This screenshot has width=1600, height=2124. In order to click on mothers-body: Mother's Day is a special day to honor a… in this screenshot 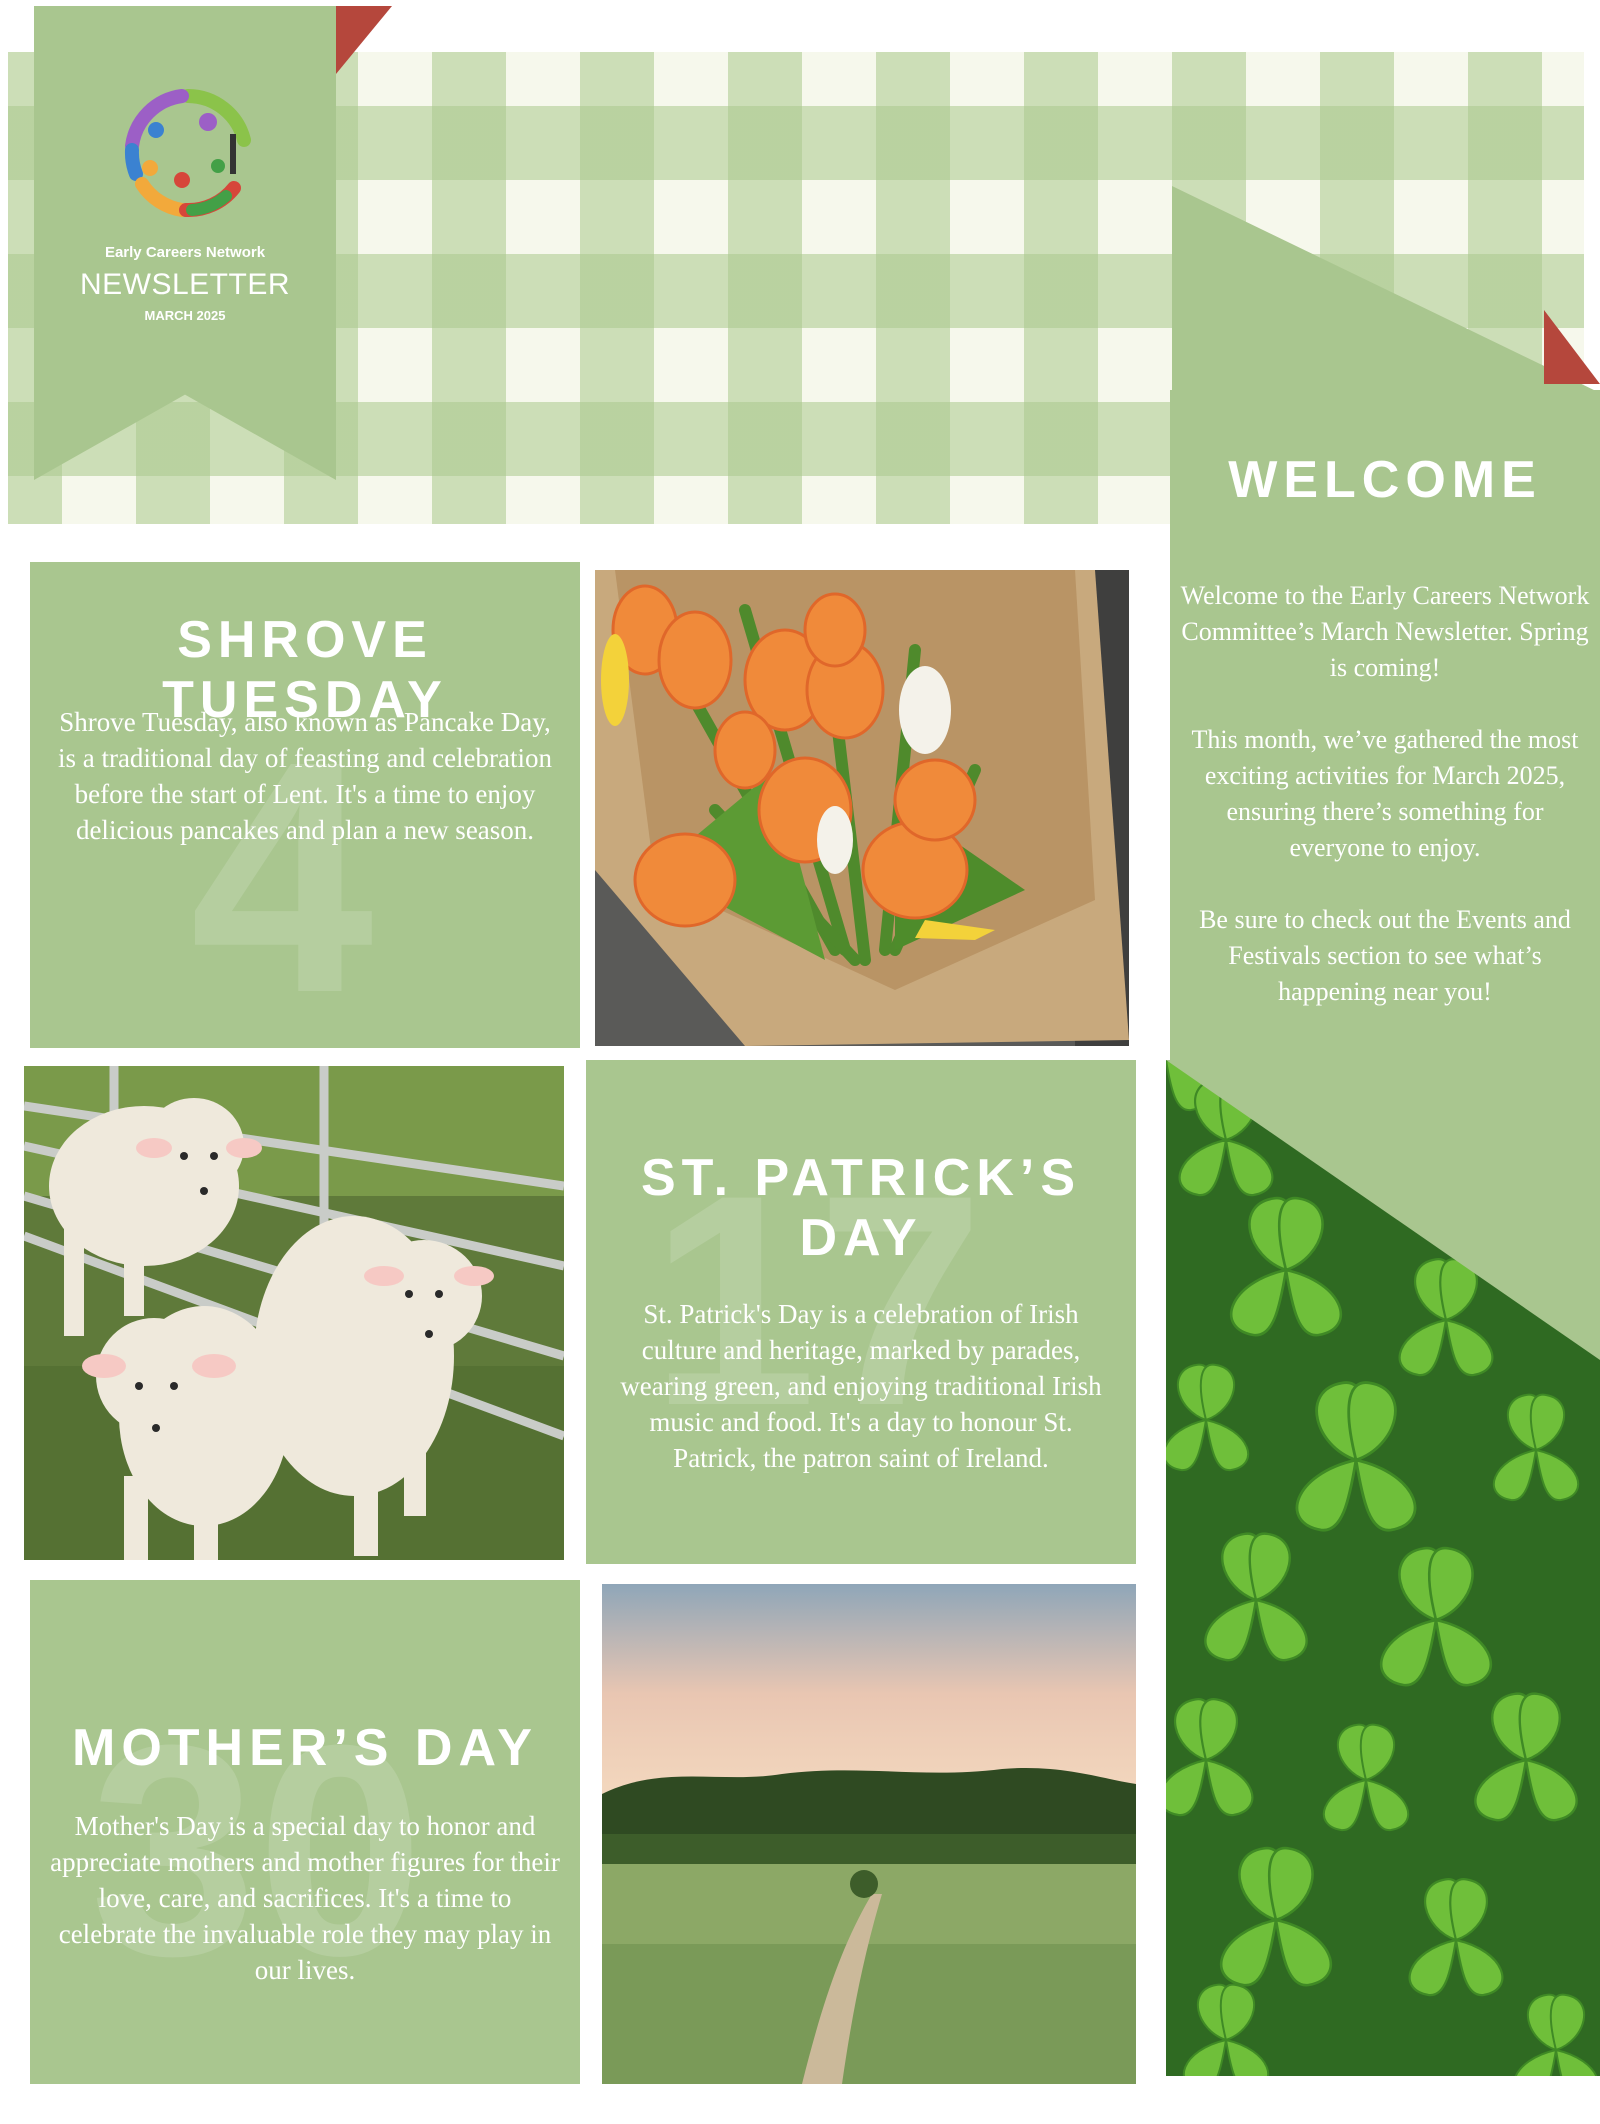, I will do `click(305, 1898)`.